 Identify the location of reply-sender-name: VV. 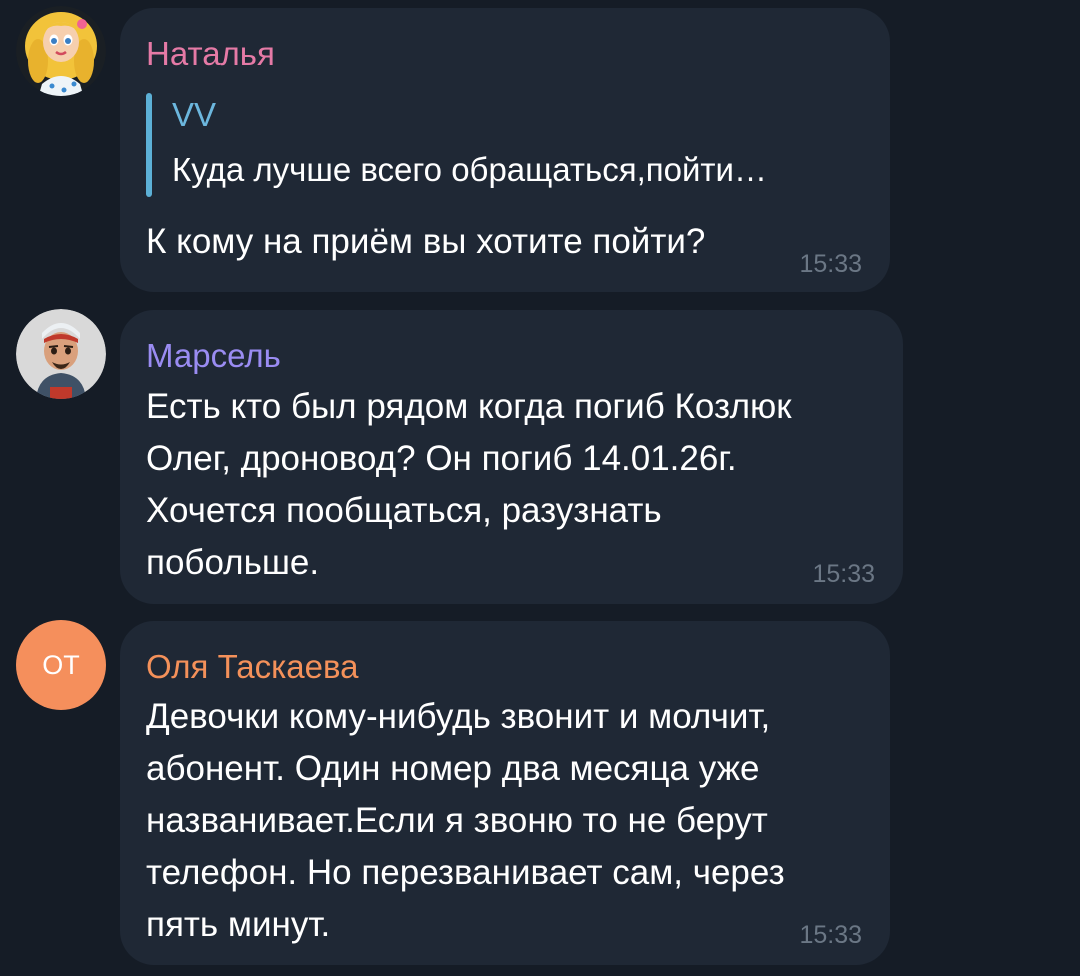
(194, 114).